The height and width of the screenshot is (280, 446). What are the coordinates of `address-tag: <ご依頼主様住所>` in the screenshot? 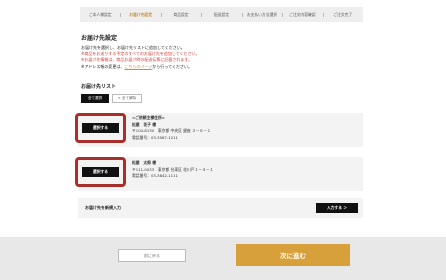 It's located at (148, 117).